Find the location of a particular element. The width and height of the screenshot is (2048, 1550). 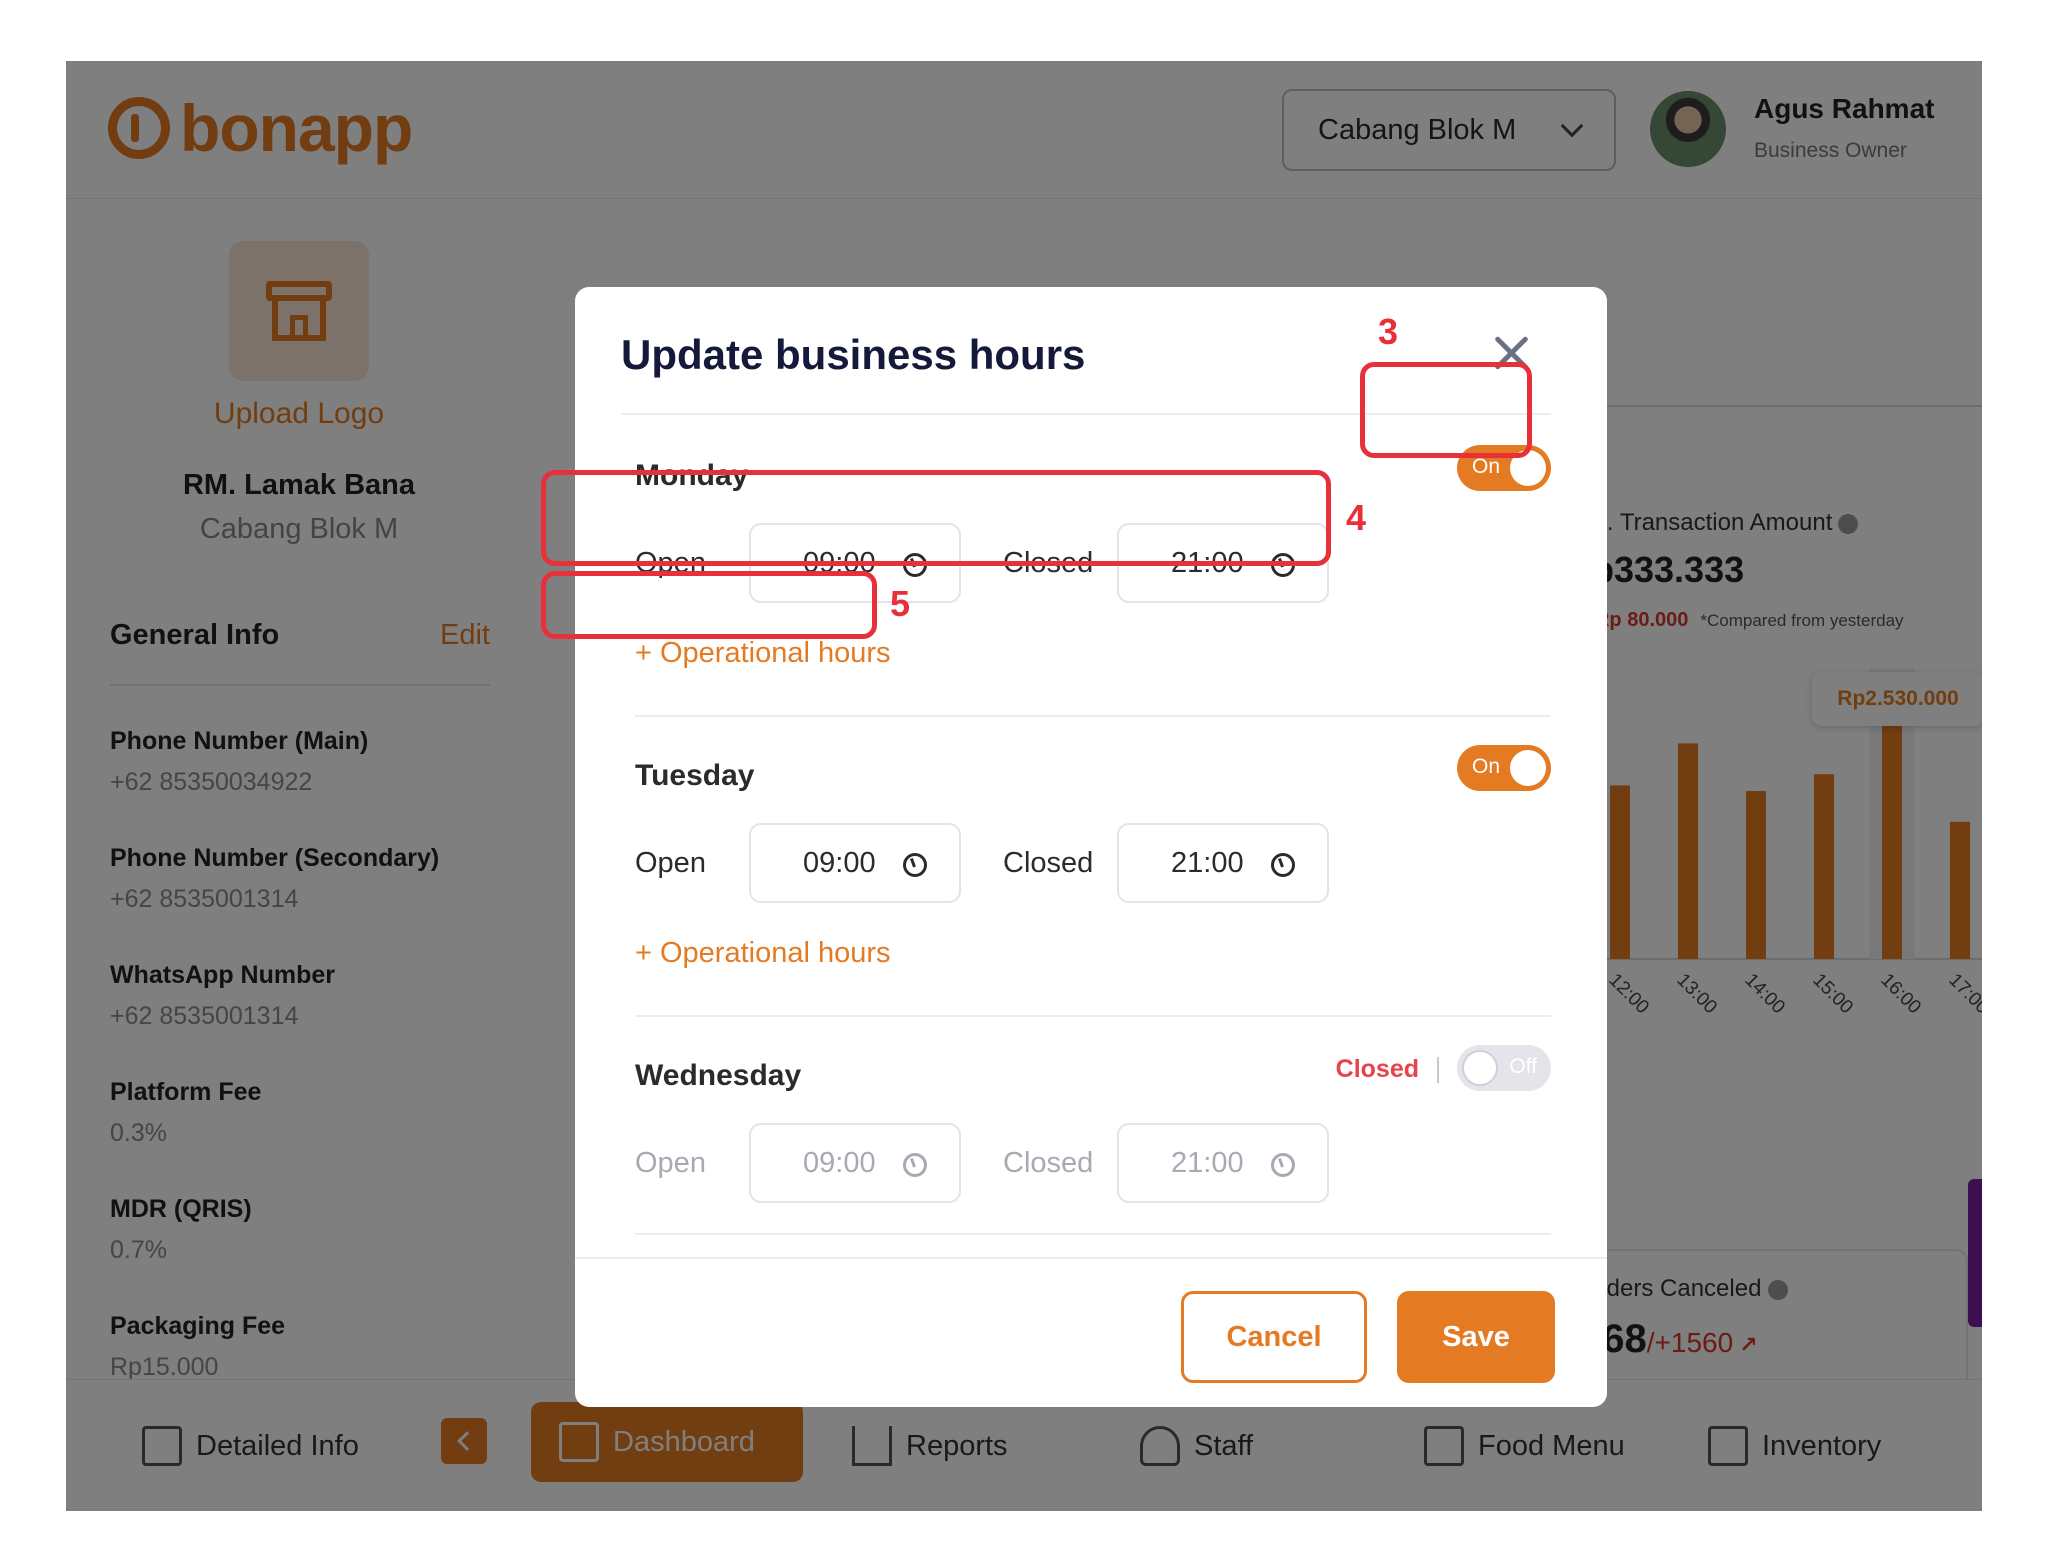

annotation-box-hours is located at coordinates (936, 518).